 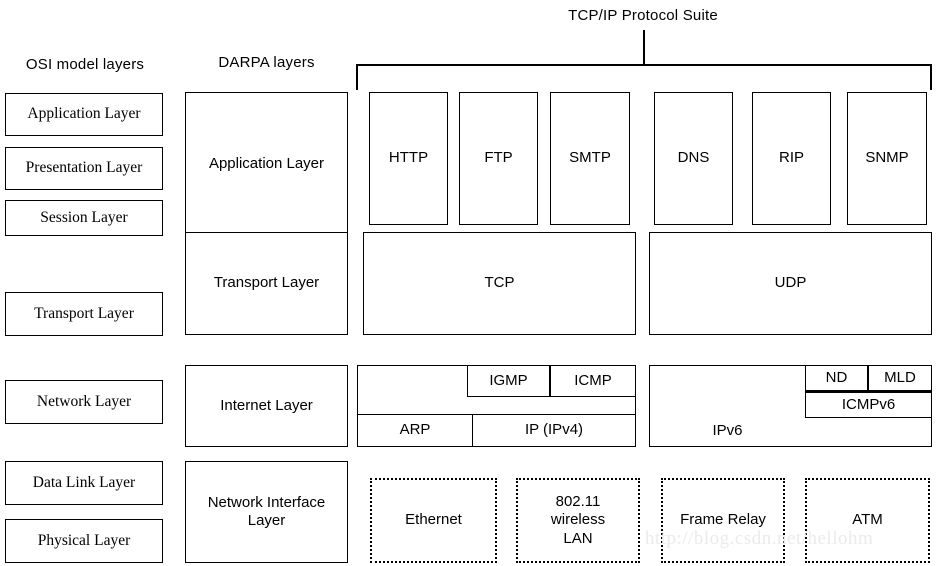 What do you see at coordinates (759, 538) in the screenshot?
I see `watermark-text: http://blog.csdn.net/hellohm` at bounding box center [759, 538].